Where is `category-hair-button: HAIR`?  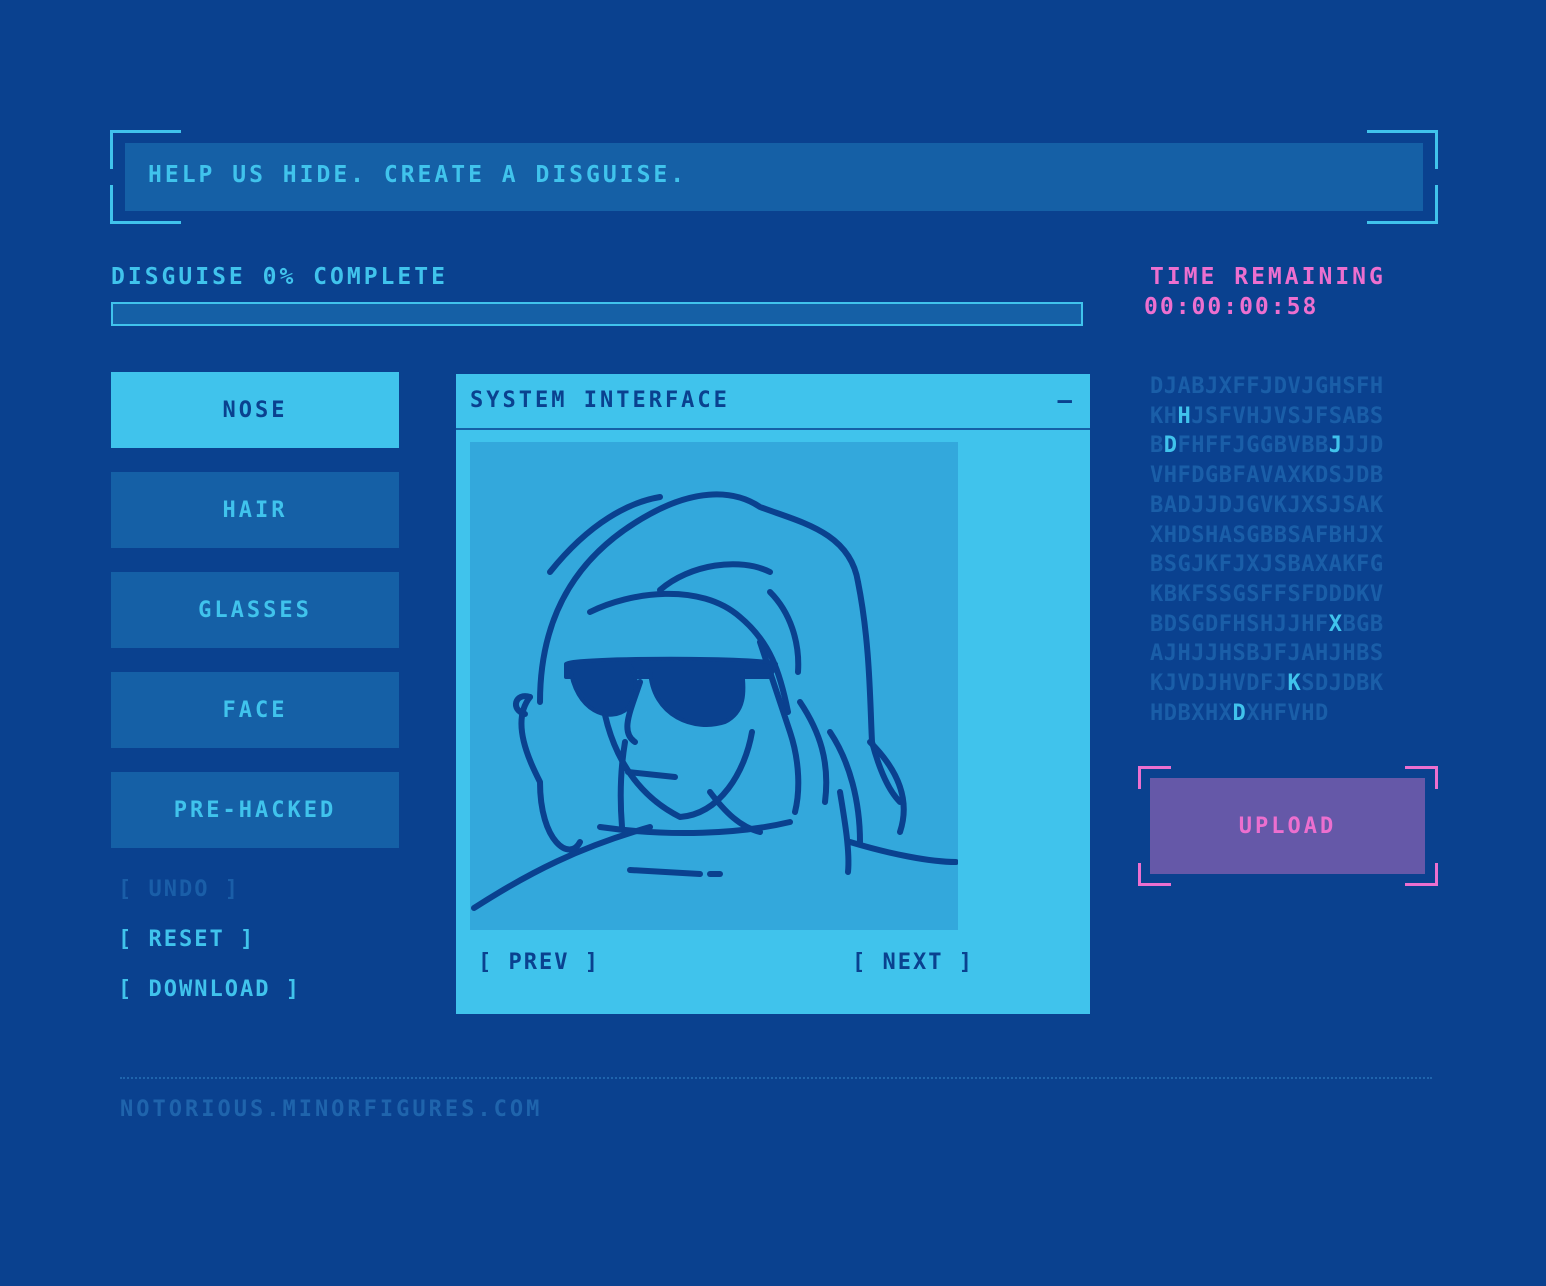
category-hair-button: HAIR is located at coordinates (255, 510).